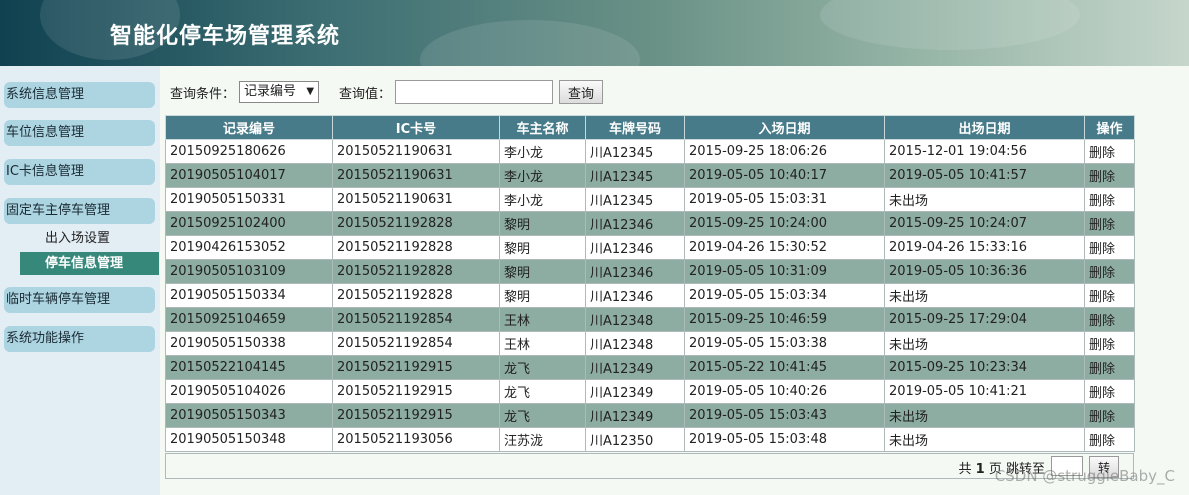 The height and width of the screenshot is (495, 1189). I want to click on column-header-ic-card: IC卡号, so click(416, 127).